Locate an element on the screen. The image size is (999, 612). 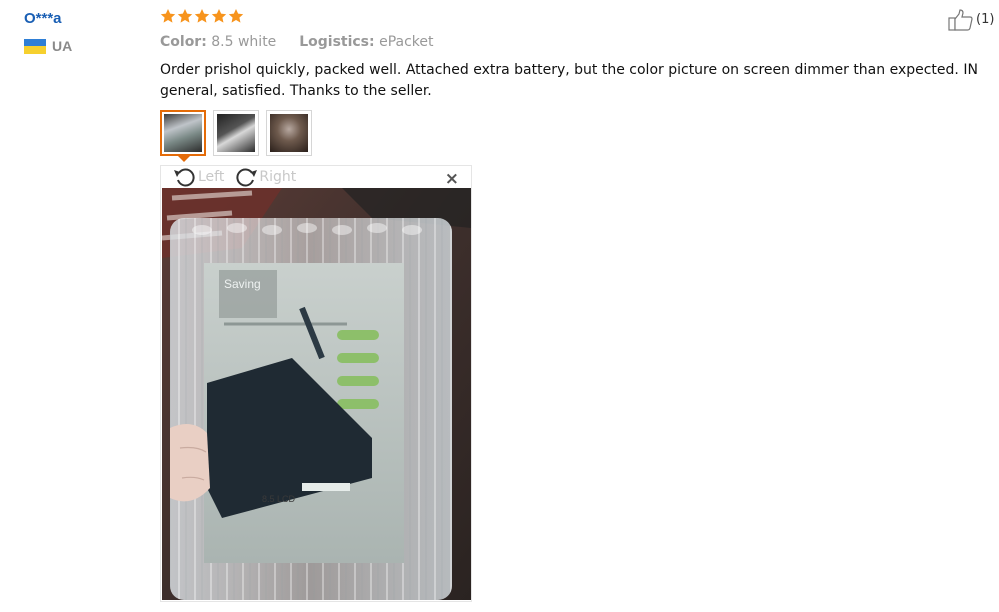
rotate-right-button: Right is located at coordinates (265, 177).